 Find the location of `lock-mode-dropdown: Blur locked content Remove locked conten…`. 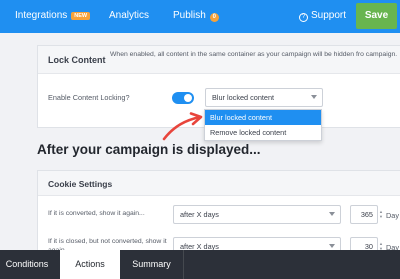

lock-mode-dropdown: Blur locked content Remove locked conten… is located at coordinates (263, 125).